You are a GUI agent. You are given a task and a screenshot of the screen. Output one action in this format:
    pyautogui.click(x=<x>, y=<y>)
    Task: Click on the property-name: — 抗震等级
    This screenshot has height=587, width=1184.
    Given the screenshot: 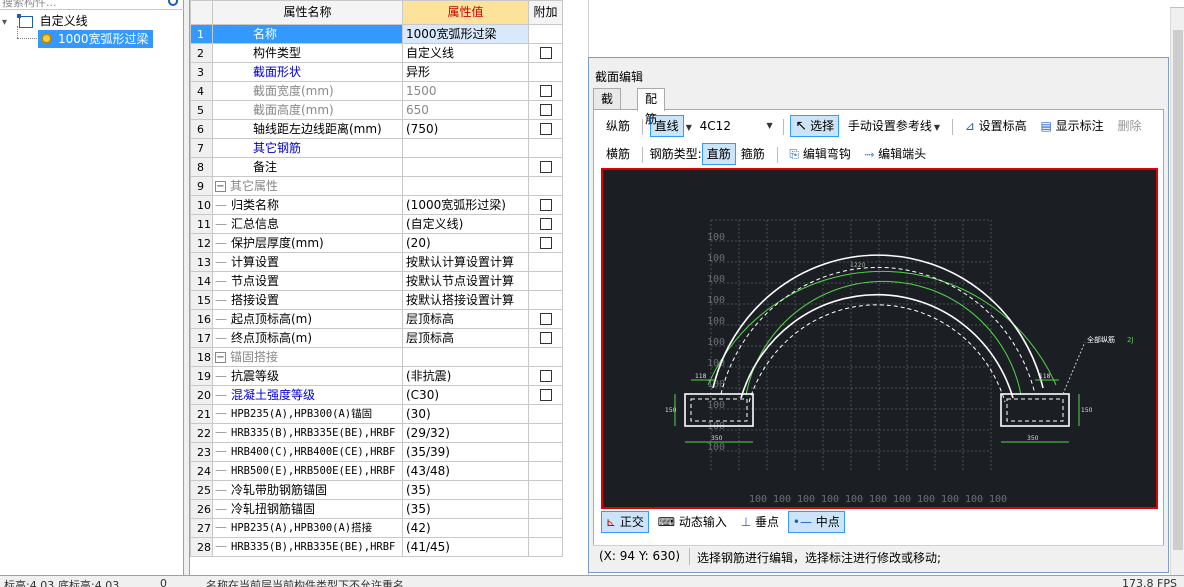 What is the action you would take?
    pyautogui.click(x=307, y=376)
    